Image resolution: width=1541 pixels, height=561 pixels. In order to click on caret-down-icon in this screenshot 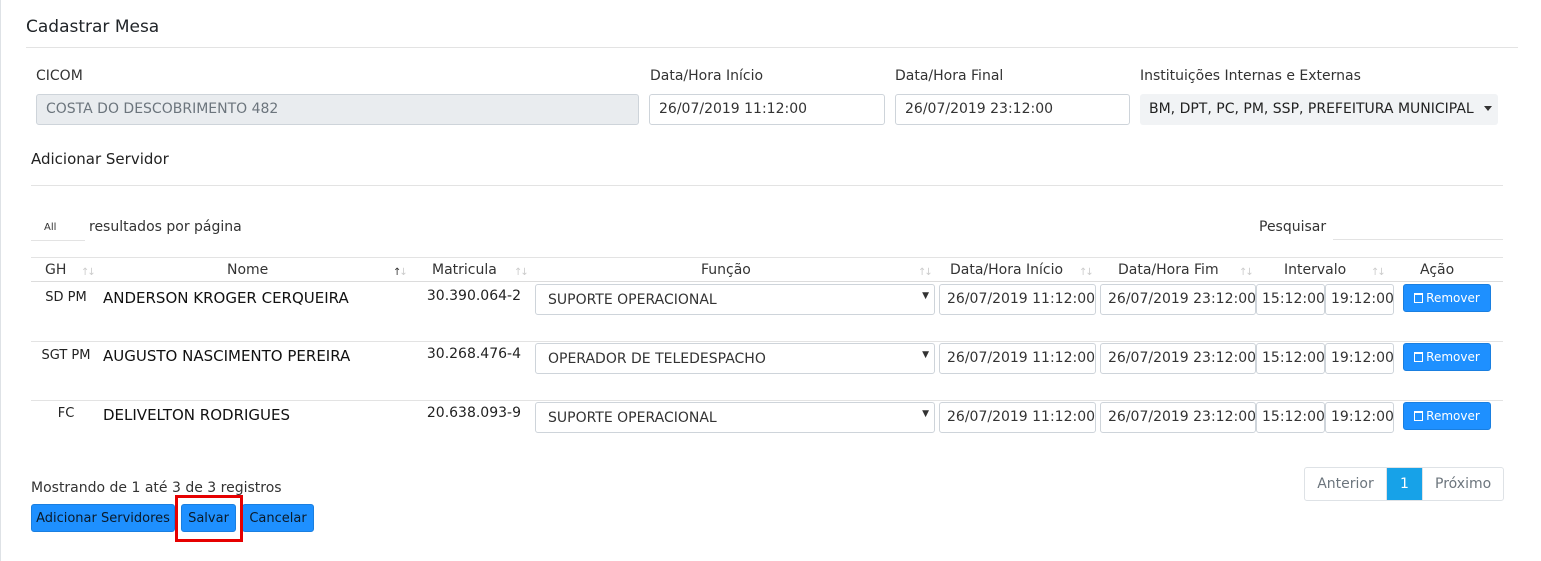, I will do `click(1488, 108)`.